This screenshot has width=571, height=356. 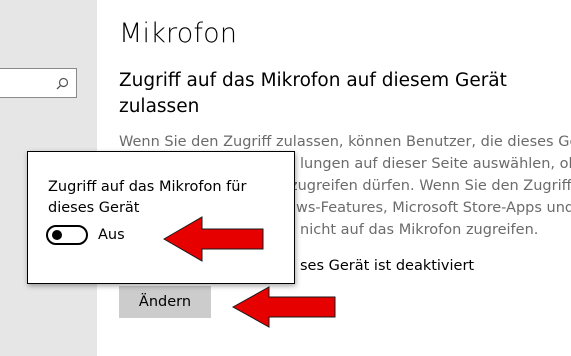 What do you see at coordinates (111, 235) in the screenshot?
I see `toggle-state-label: Aus` at bounding box center [111, 235].